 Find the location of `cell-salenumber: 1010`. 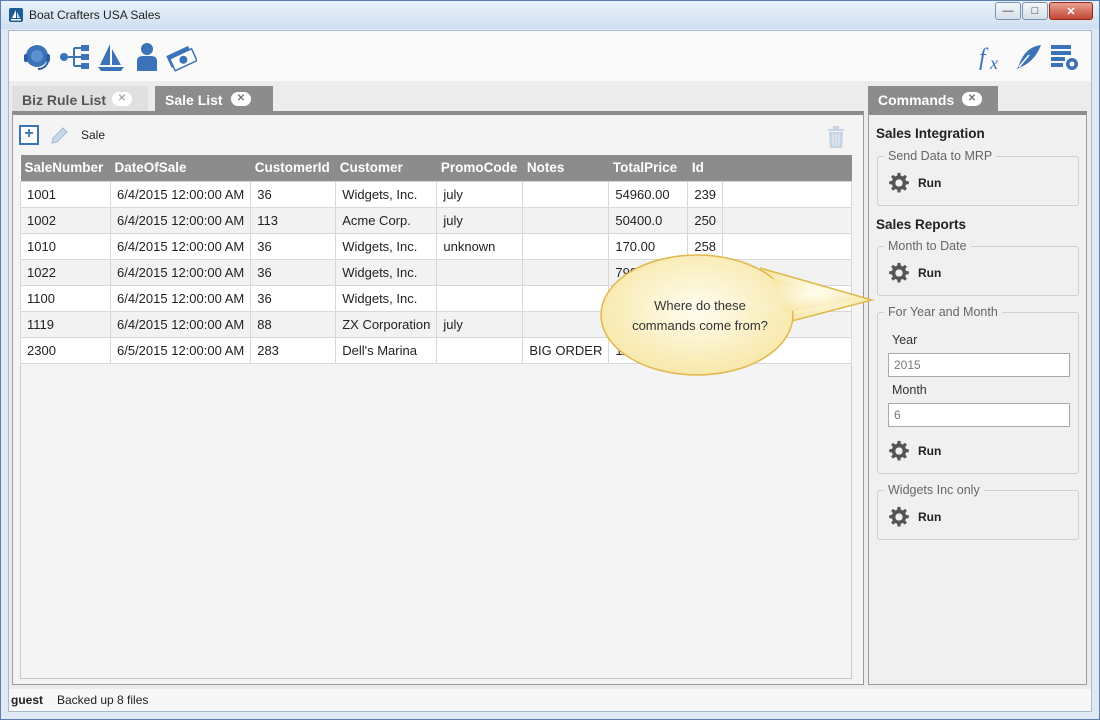

cell-salenumber: 1010 is located at coordinates (65, 246).